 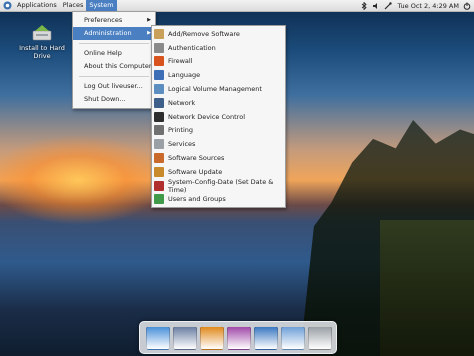 What do you see at coordinates (103, 53) in the screenshot?
I see `menu-item-label: Online Help` at bounding box center [103, 53].